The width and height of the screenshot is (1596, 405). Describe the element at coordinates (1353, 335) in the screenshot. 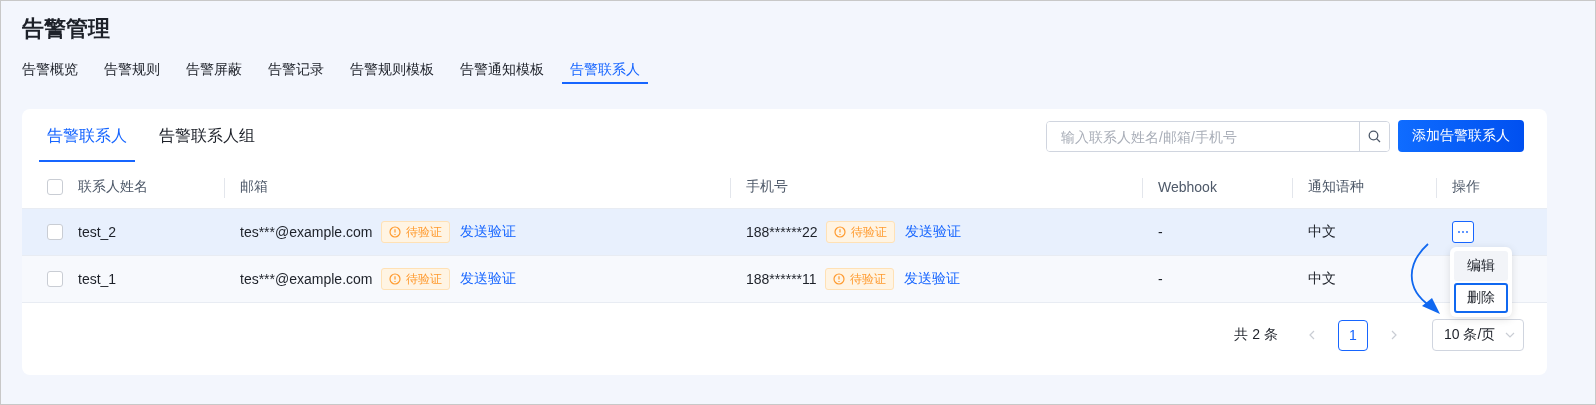

I see `page-button: 1` at that location.